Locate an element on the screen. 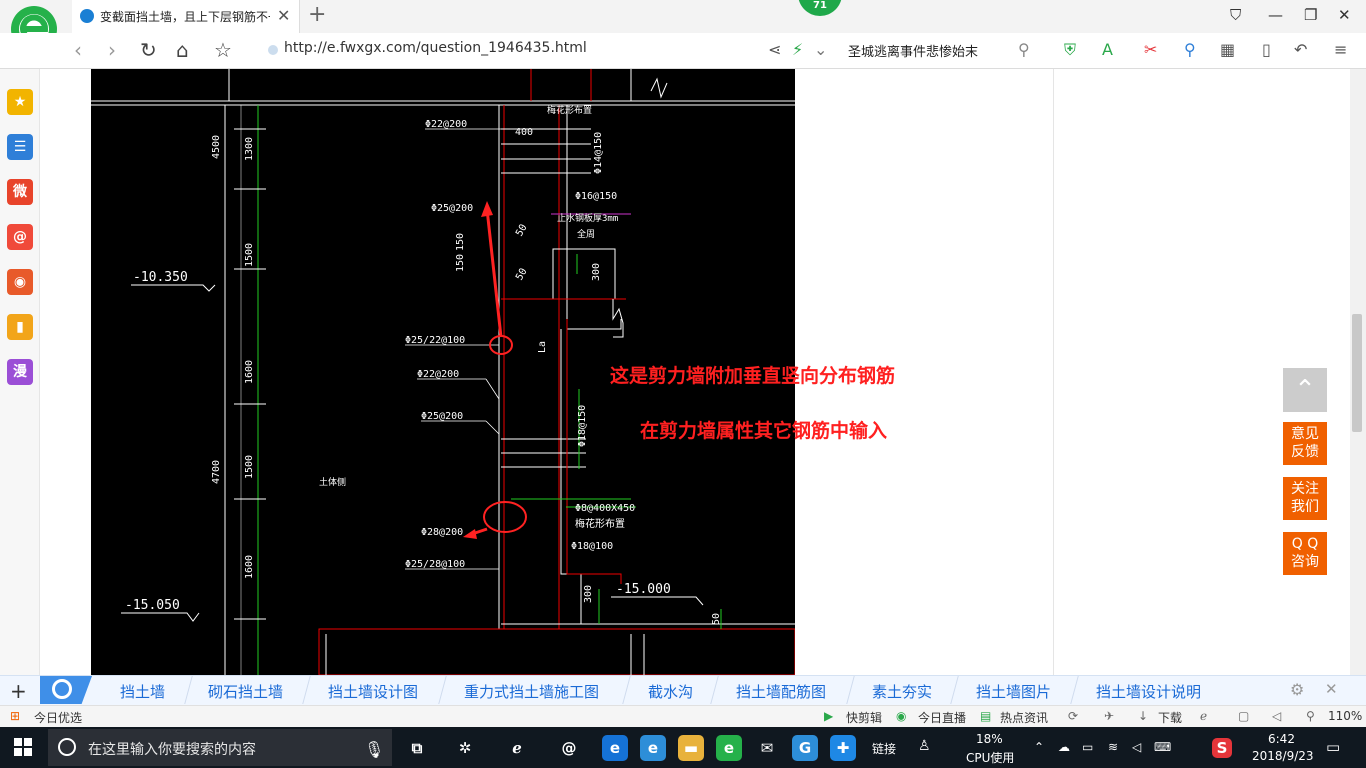  sidebar-game-icon: ◉ is located at coordinates (20, 282).